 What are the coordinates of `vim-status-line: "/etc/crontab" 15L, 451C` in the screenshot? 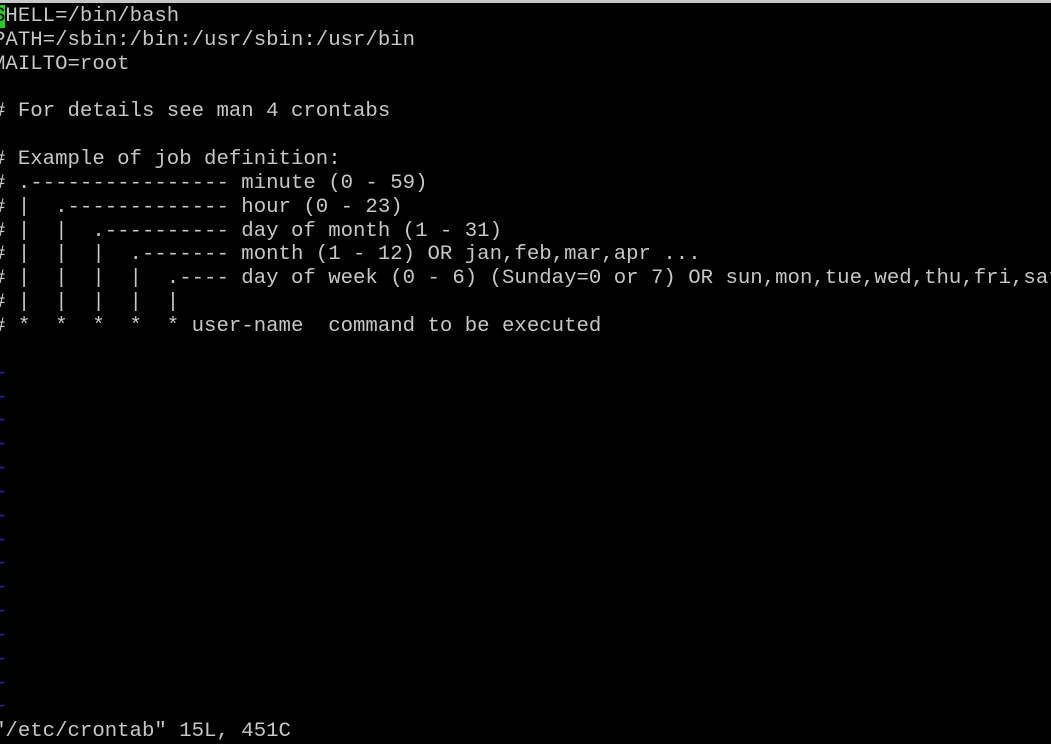 It's located at (145, 731).